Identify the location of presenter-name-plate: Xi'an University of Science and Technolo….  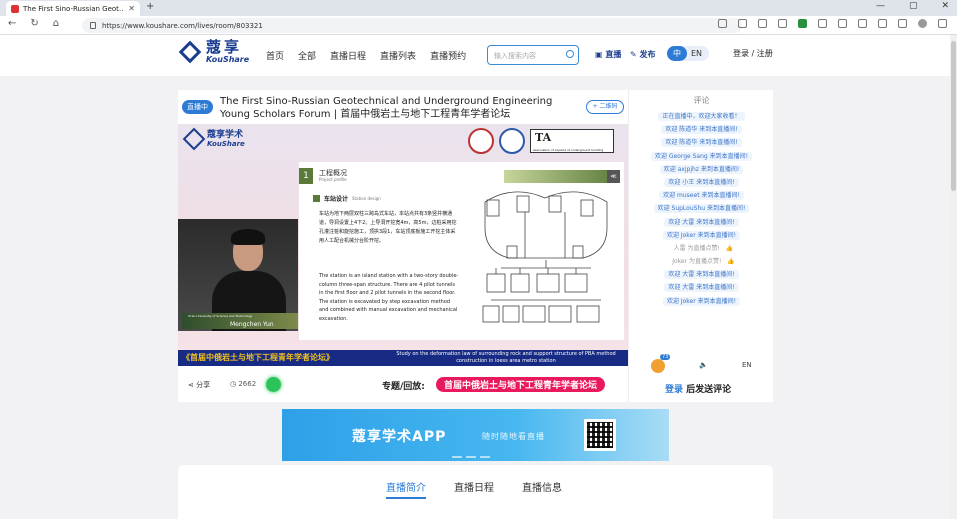
(240, 321).